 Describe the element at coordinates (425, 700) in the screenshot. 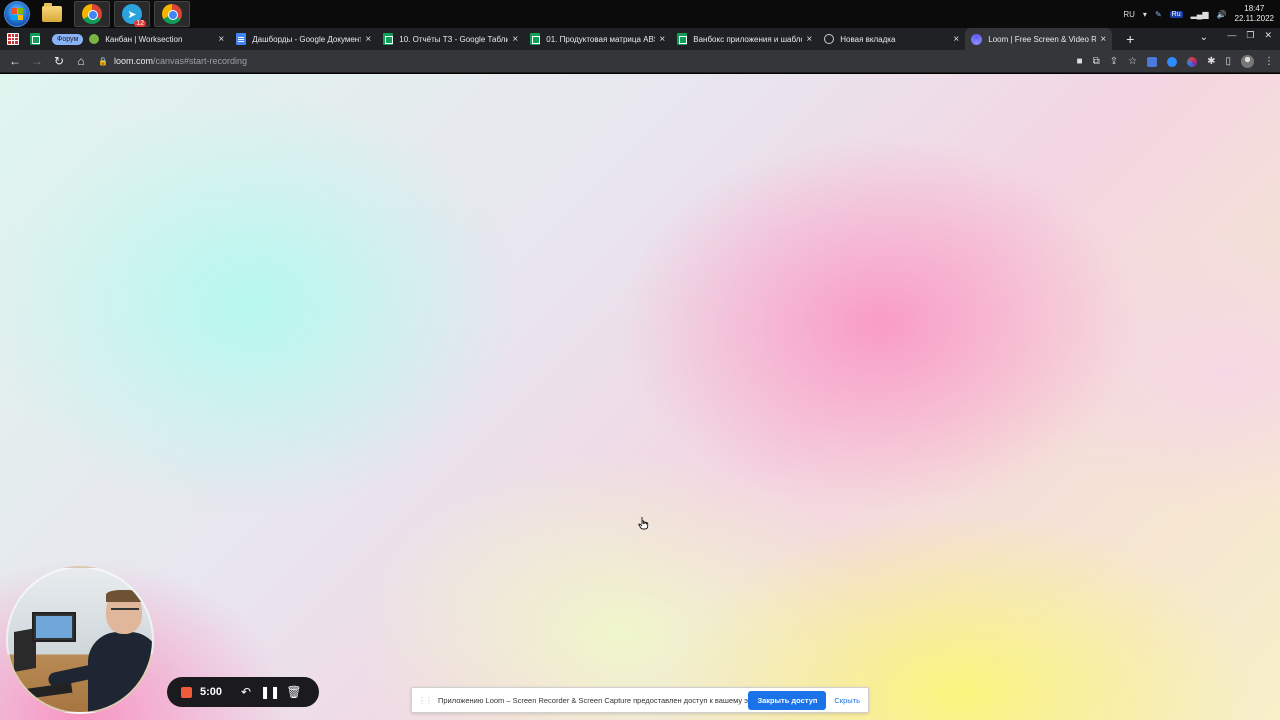

I see `drag-grip-icon: ⋮⋮` at that location.